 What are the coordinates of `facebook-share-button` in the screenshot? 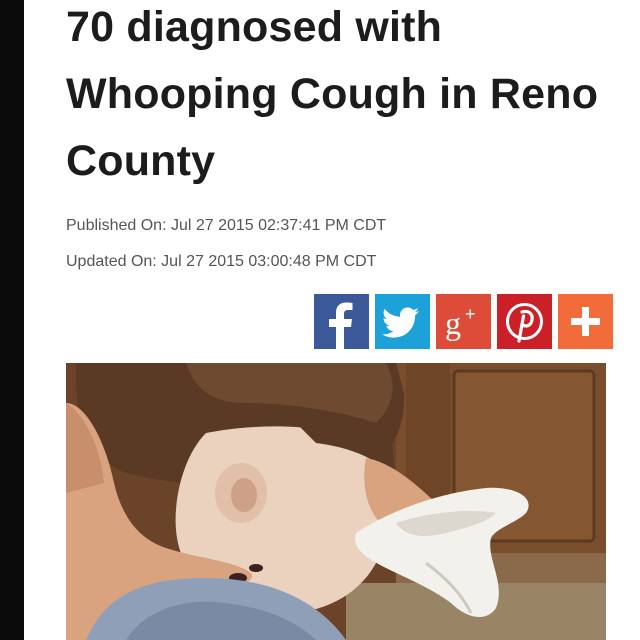 It's located at (341, 321).